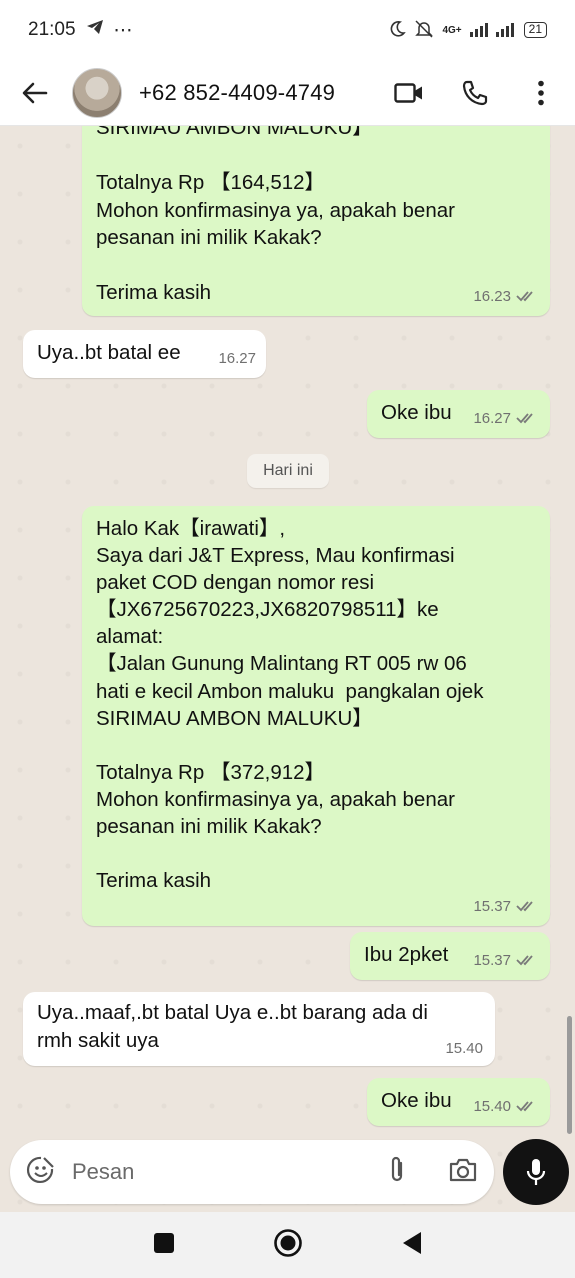  What do you see at coordinates (409, 93) in the screenshot?
I see `video-call-icon` at bounding box center [409, 93].